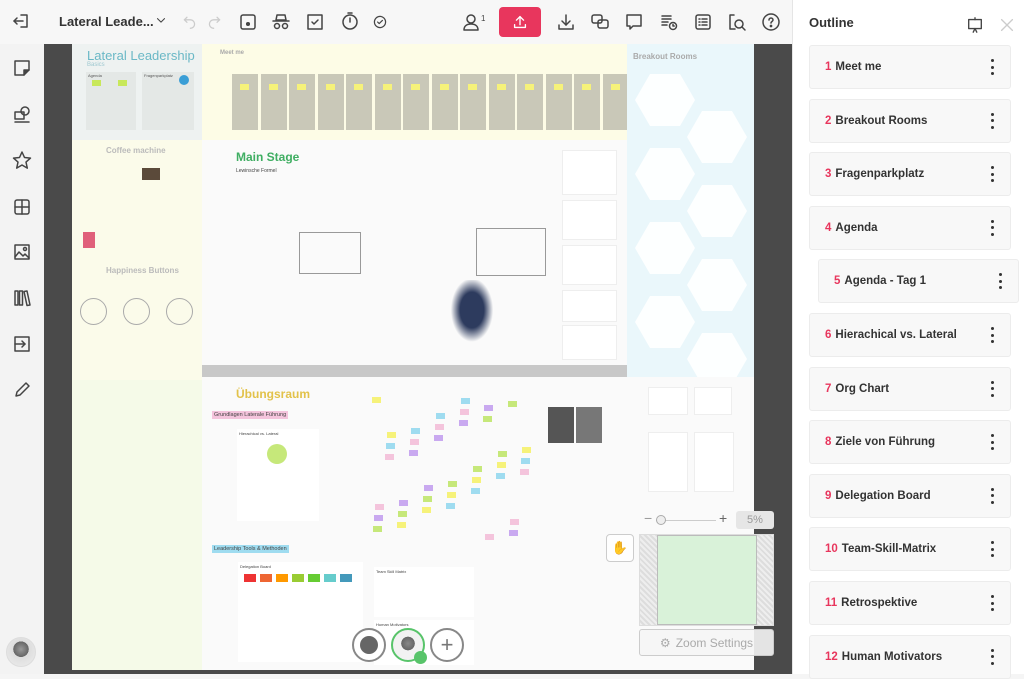 This screenshot has height=679, width=1024. I want to click on zoom-slider-handle, so click(661, 520).